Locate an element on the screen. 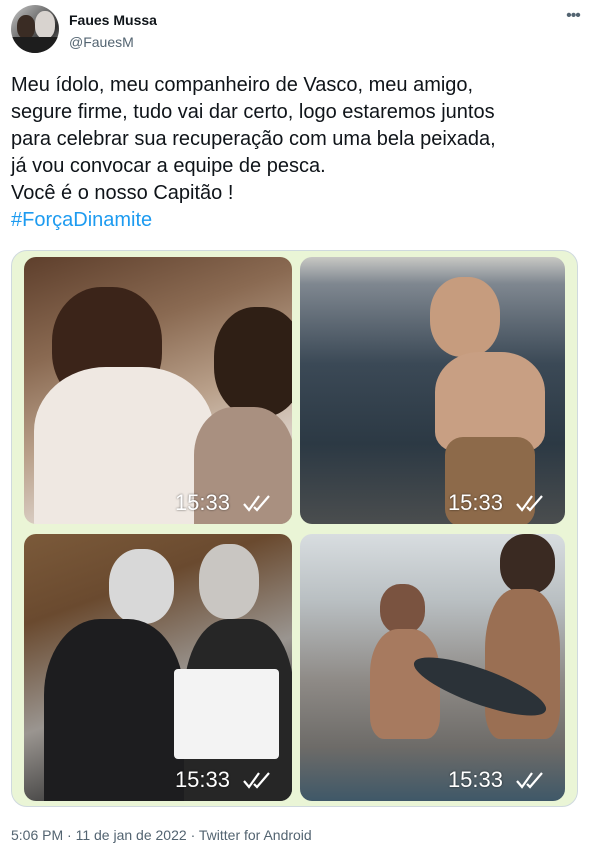  author-info: Faues Mussa @FauesM is located at coordinates (113, 31).